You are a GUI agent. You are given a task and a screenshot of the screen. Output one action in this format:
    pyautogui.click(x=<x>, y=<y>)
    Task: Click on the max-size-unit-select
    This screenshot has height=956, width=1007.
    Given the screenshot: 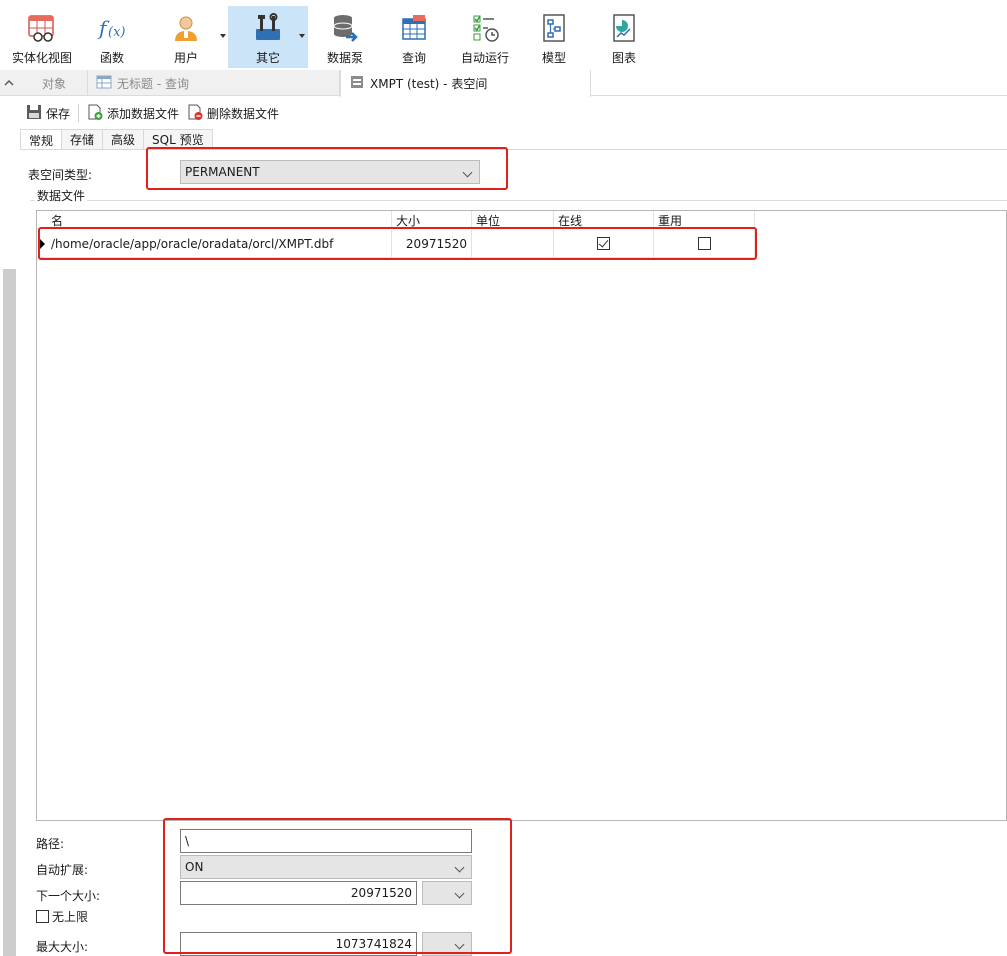 What is the action you would take?
    pyautogui.click(x=447, y=944)
    